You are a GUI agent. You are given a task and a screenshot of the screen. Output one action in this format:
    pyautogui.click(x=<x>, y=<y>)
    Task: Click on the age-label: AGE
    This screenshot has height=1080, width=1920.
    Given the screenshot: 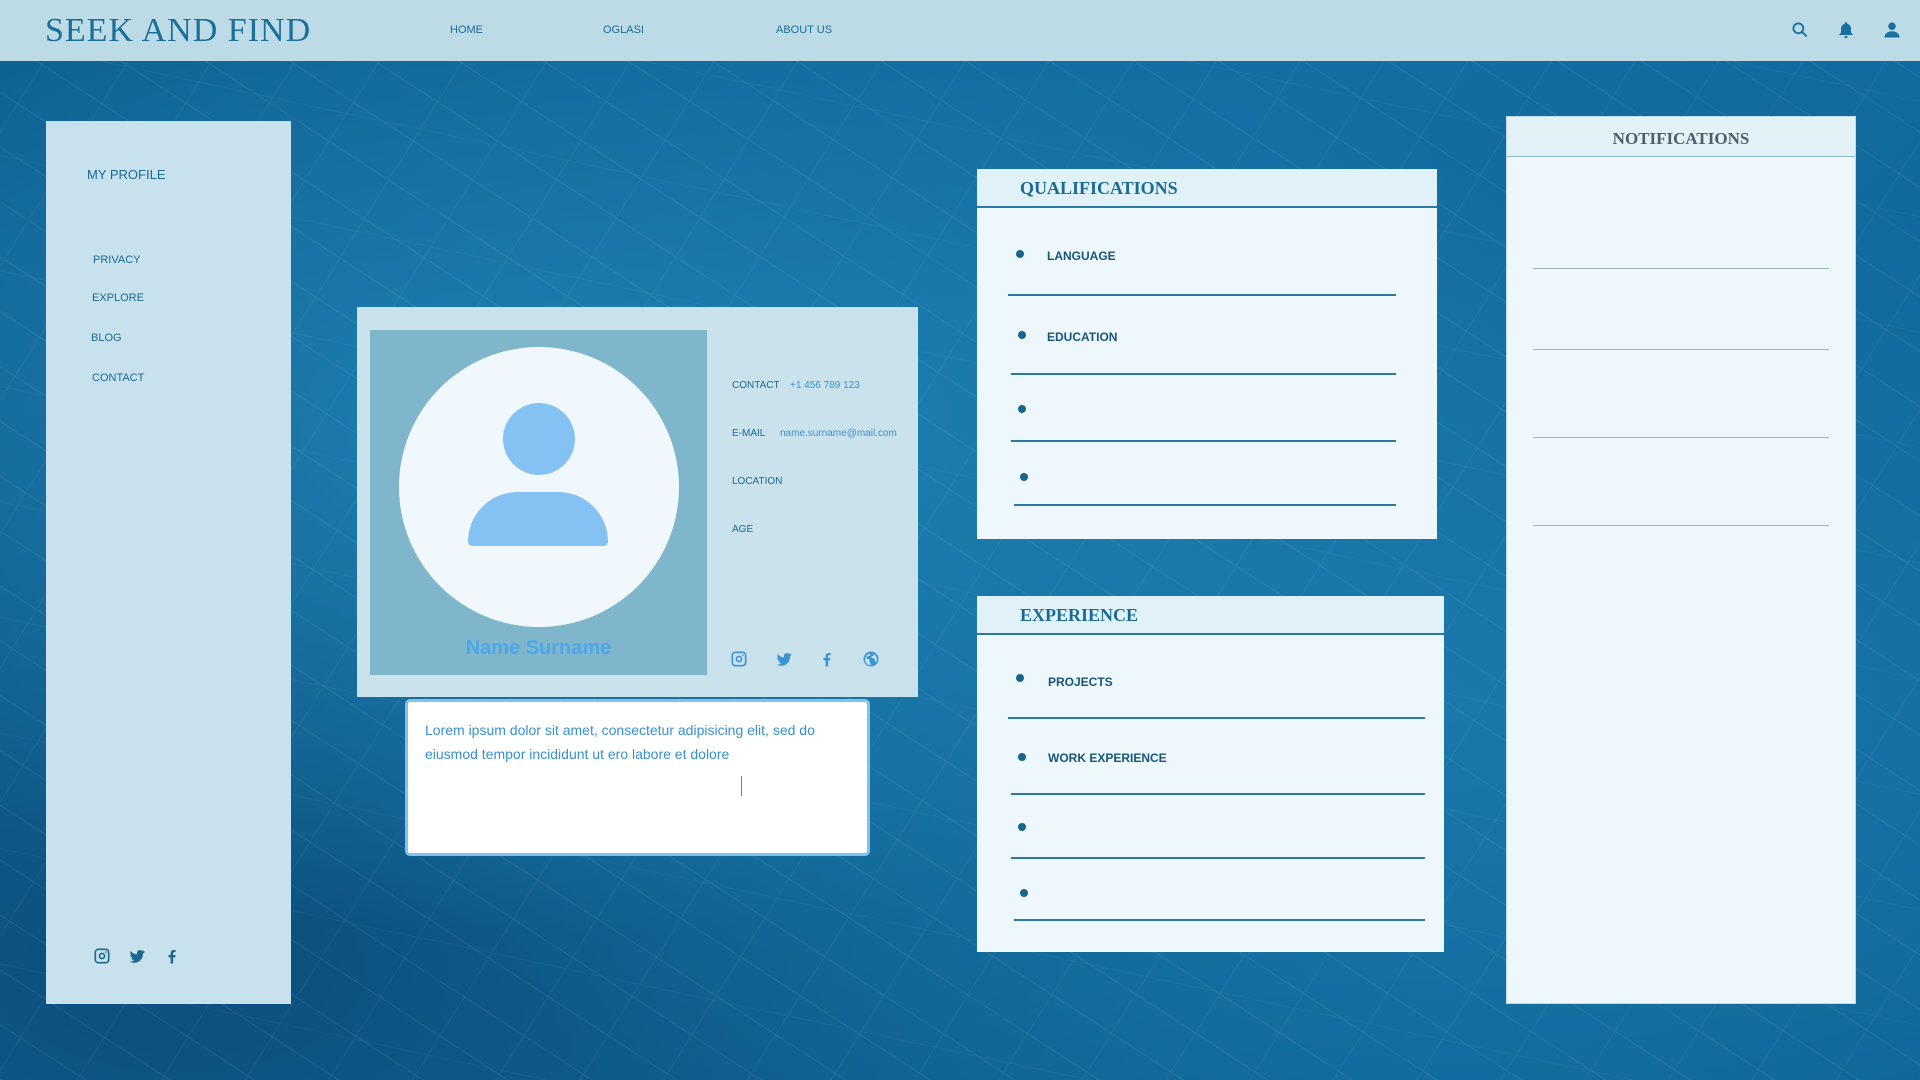 What is the action you would take?
    pyautogui.click(x=743, y=529)
    